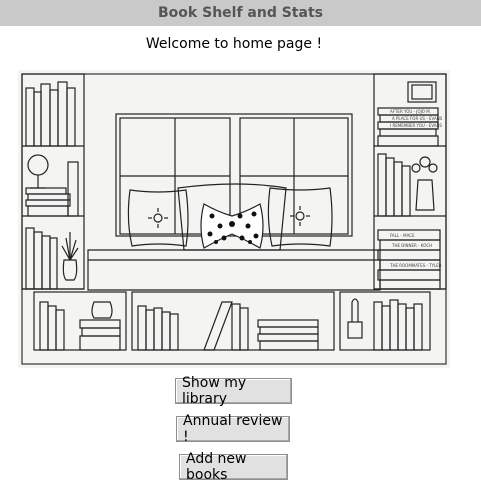 The width and height of the screenshot is (481, 503). What do you see at coordinates (416, 125) in the screenshot?
I see `book-spine-label: I REMEMBER YOU - EVANS` at bounding box center [416, 125].